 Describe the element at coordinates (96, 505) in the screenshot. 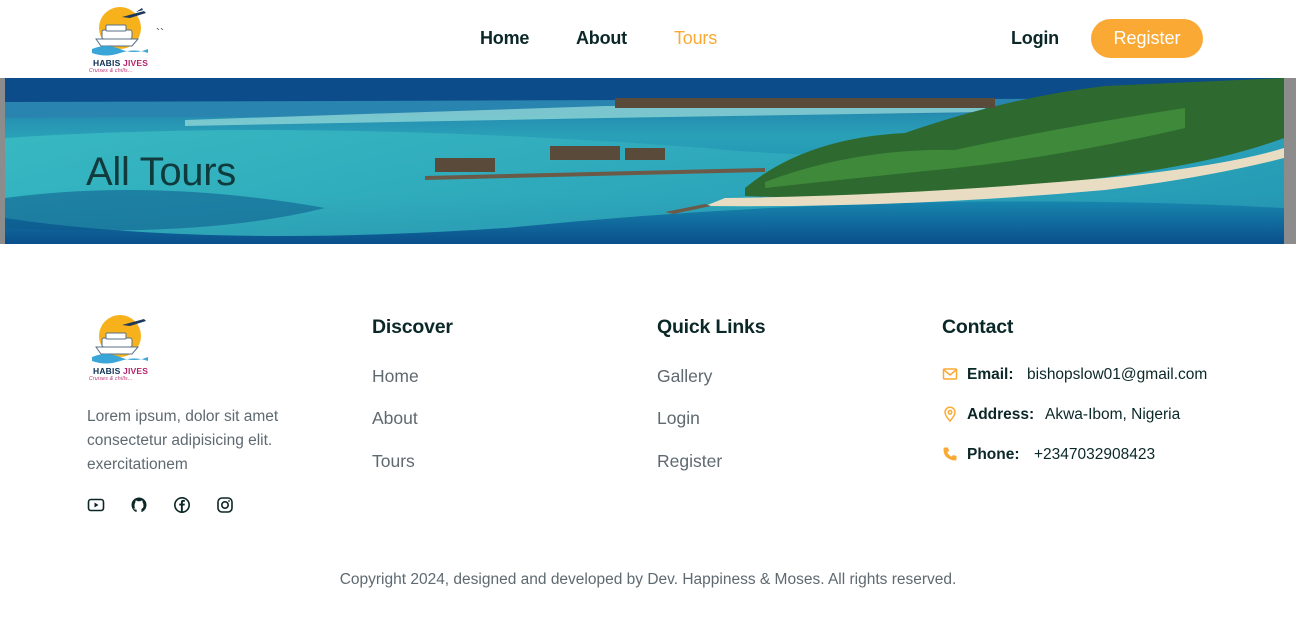

I see `youtube-icon` at that location.